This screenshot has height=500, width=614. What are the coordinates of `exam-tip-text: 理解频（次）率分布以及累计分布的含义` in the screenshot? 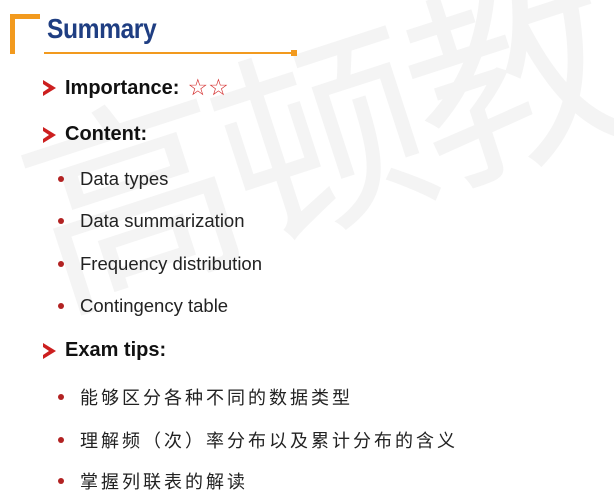 It's located at (269, 441).